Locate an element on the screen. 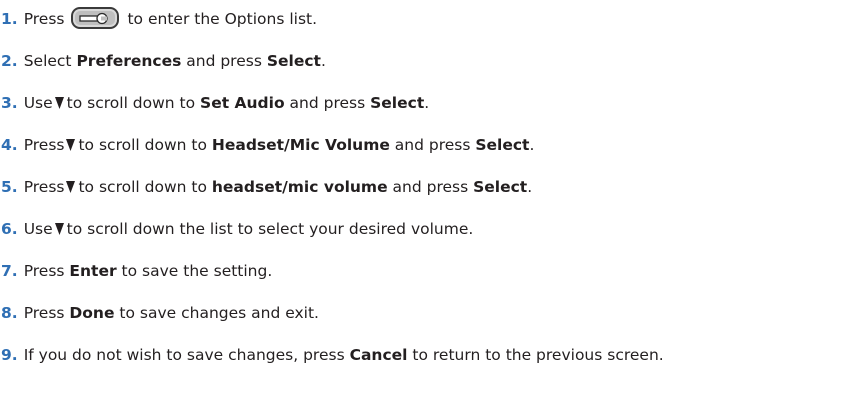 Image resolution: width=843 pixels, height=394 pixels. step-number: 2. is located at coordinates (9, 61).